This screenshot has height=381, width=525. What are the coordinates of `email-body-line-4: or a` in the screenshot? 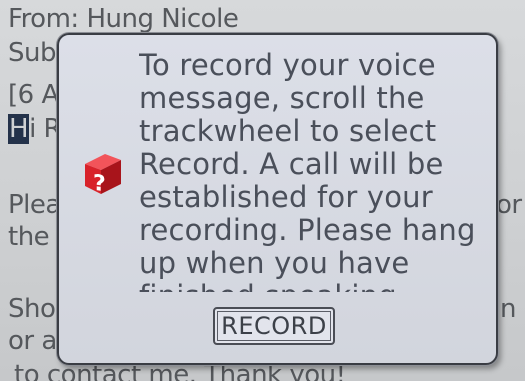 It's located at (32, 341).